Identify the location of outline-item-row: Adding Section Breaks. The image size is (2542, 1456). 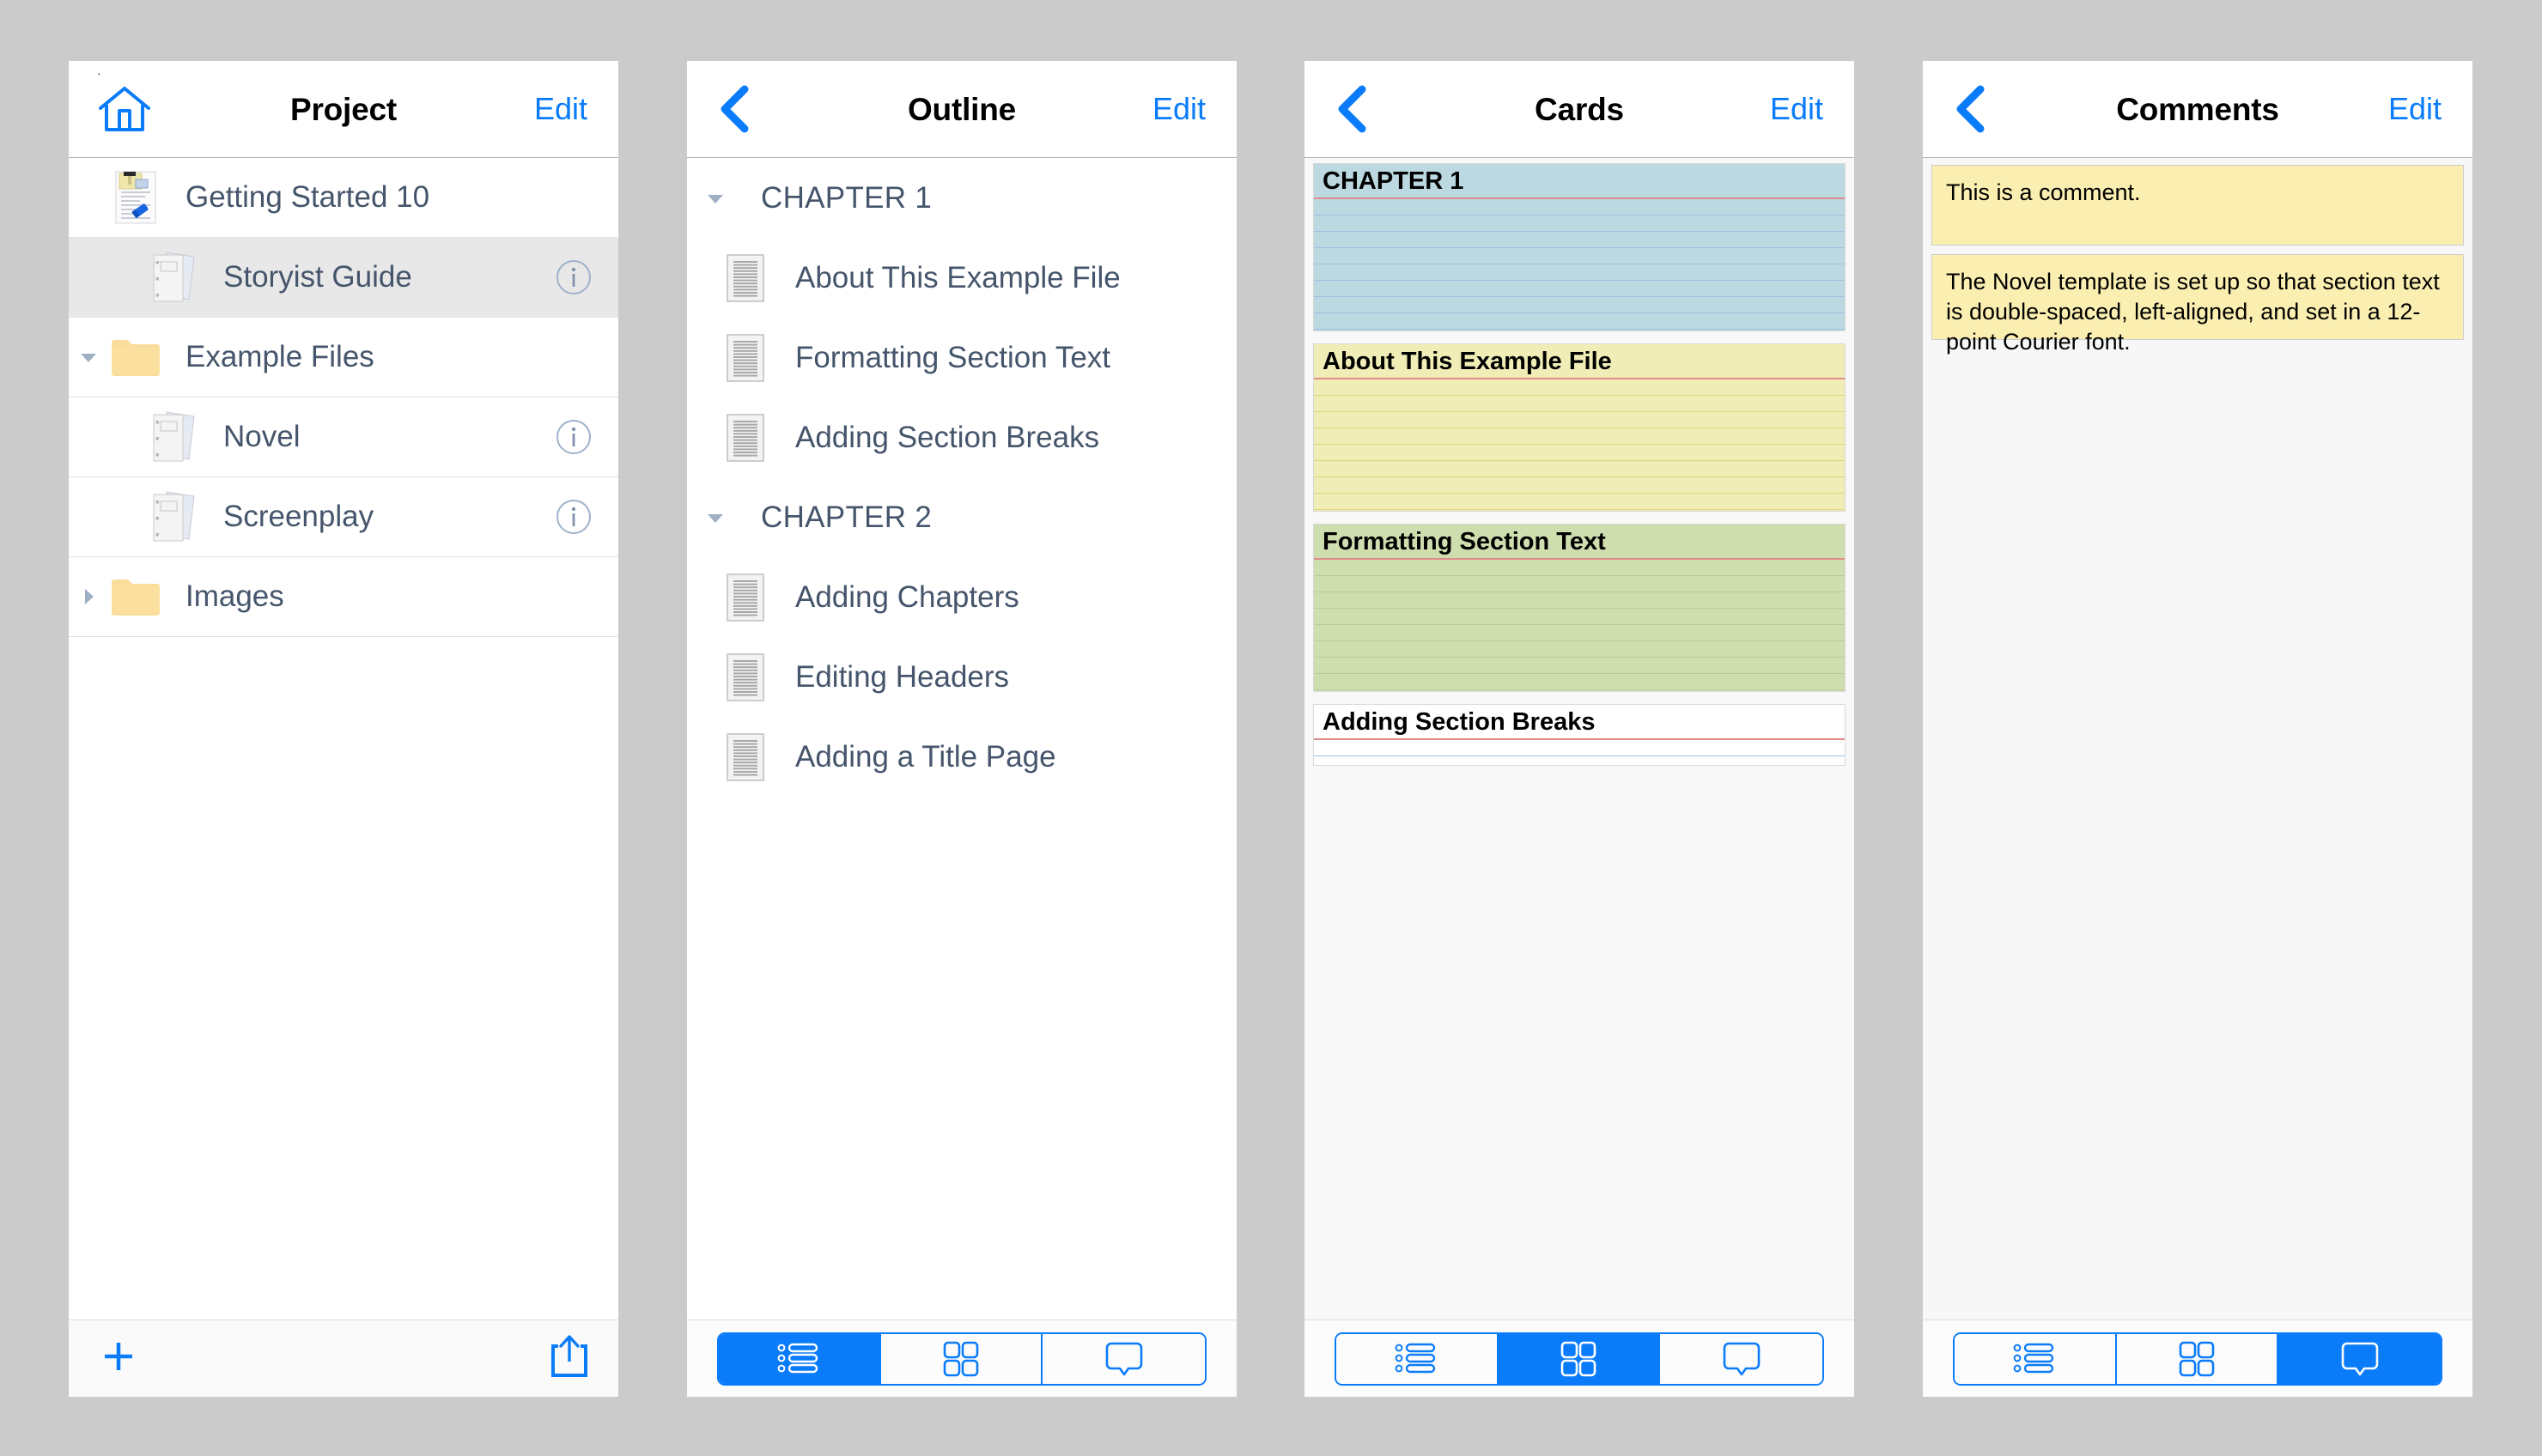
(962, 437).